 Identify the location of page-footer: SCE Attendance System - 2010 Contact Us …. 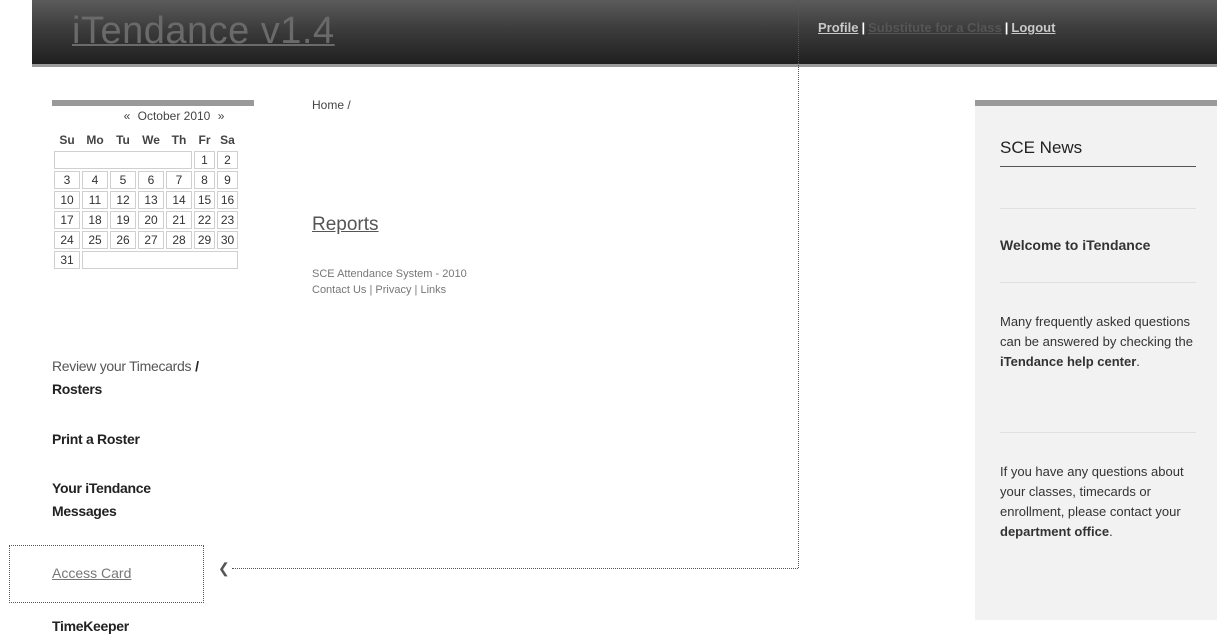
(389, 282).